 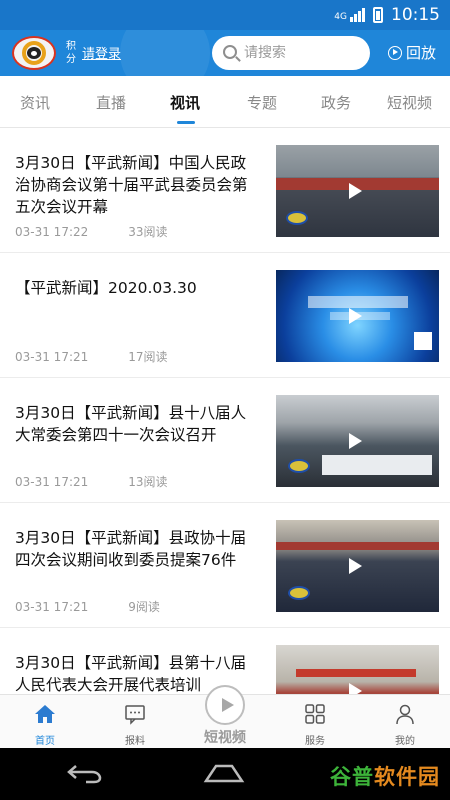 I want to click on app-logo, so click(x=34, y=53).